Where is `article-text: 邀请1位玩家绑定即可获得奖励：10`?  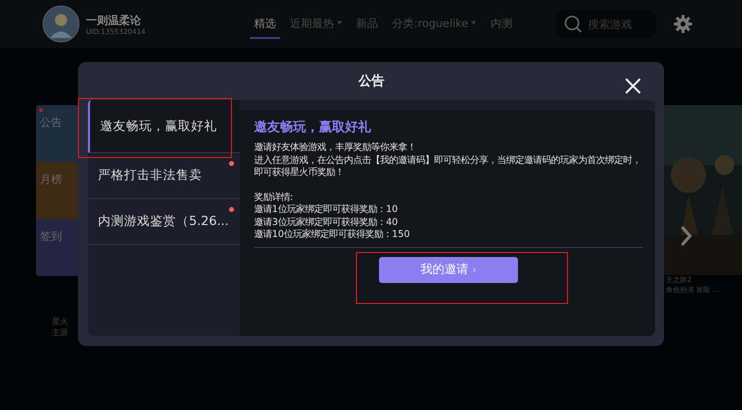
article-text: 邀请1位玩家绑定即可获得奖励：10 is located at coordinates (326, 210).